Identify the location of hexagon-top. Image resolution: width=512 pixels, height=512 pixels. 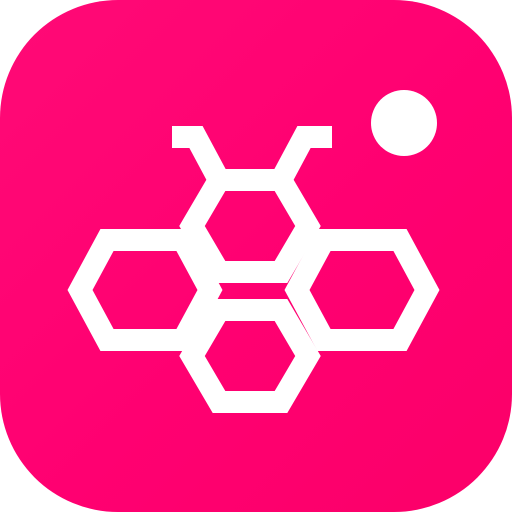
(250, 226).